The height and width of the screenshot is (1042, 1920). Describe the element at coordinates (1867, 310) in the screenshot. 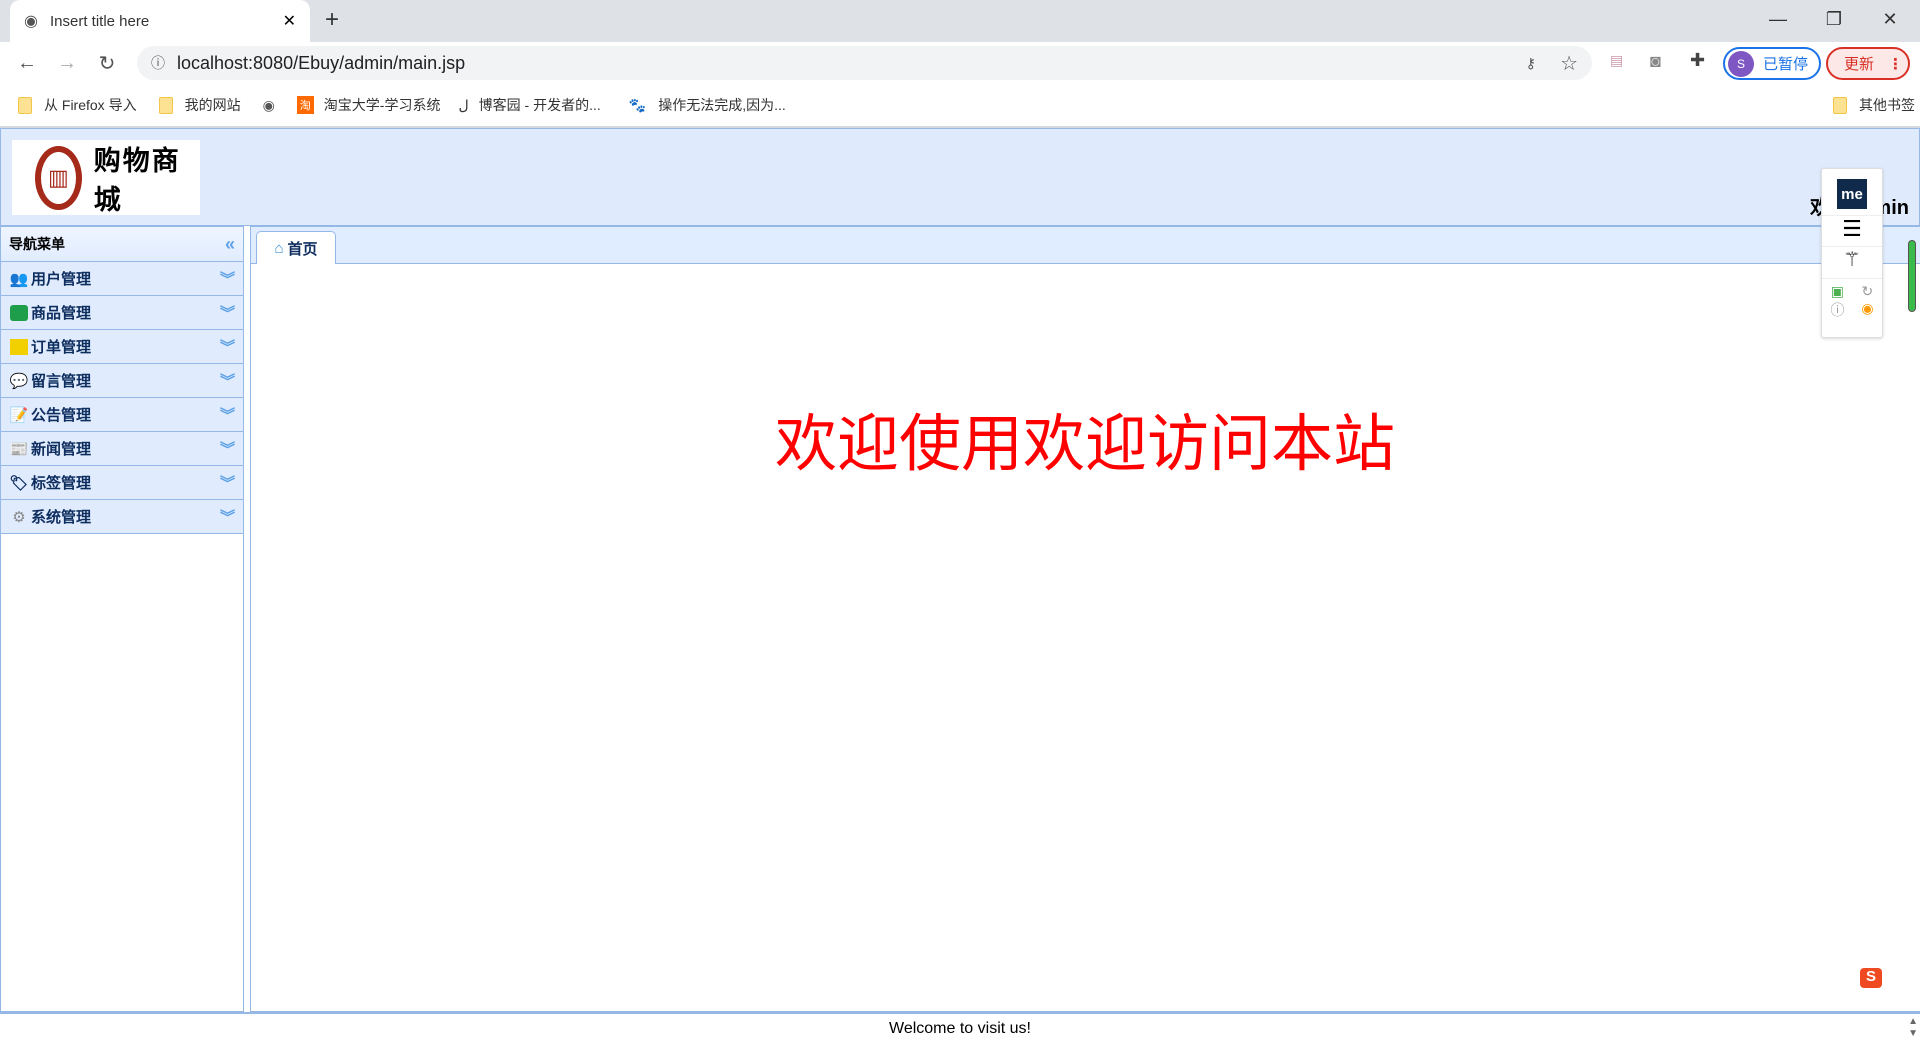

I see `eye-icon: ◉` at that location.